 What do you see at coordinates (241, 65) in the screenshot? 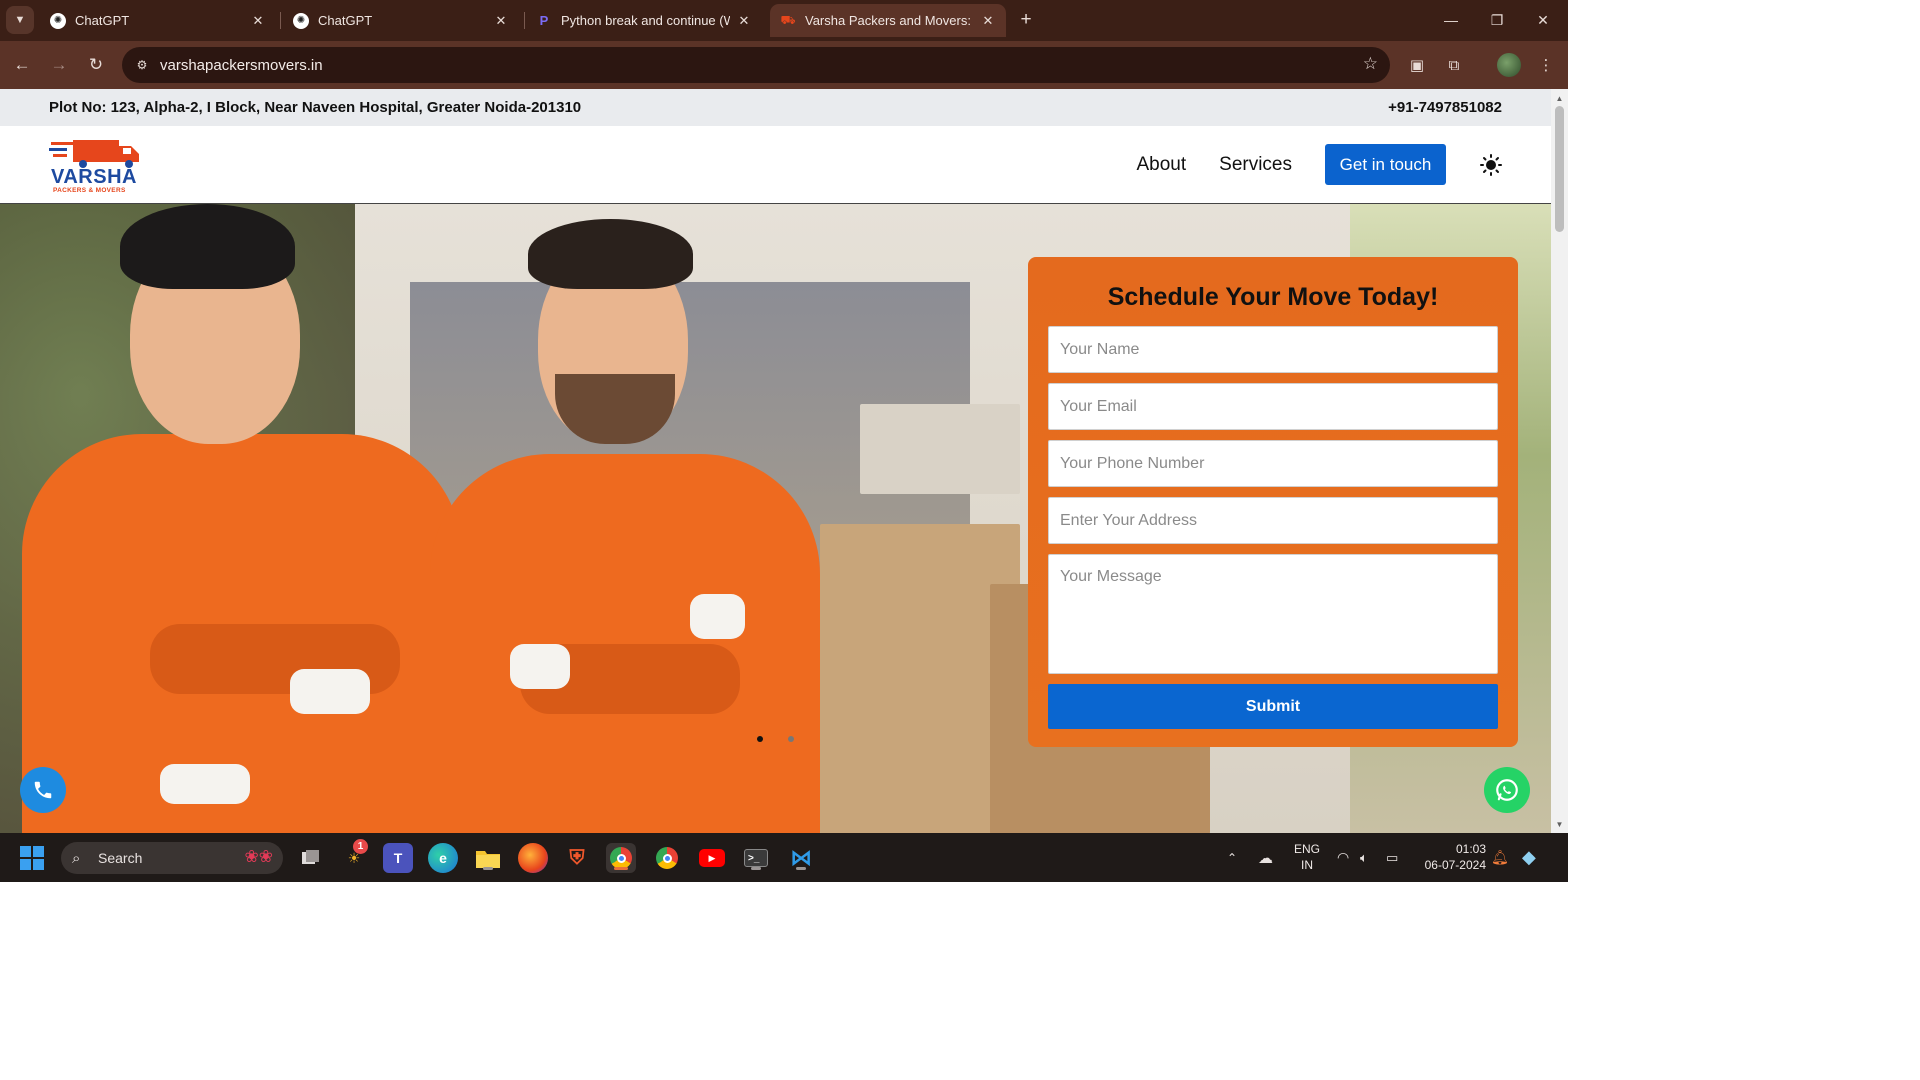
I see `url-text: varshapackersmovers.in` at bounding box center [241, 65].